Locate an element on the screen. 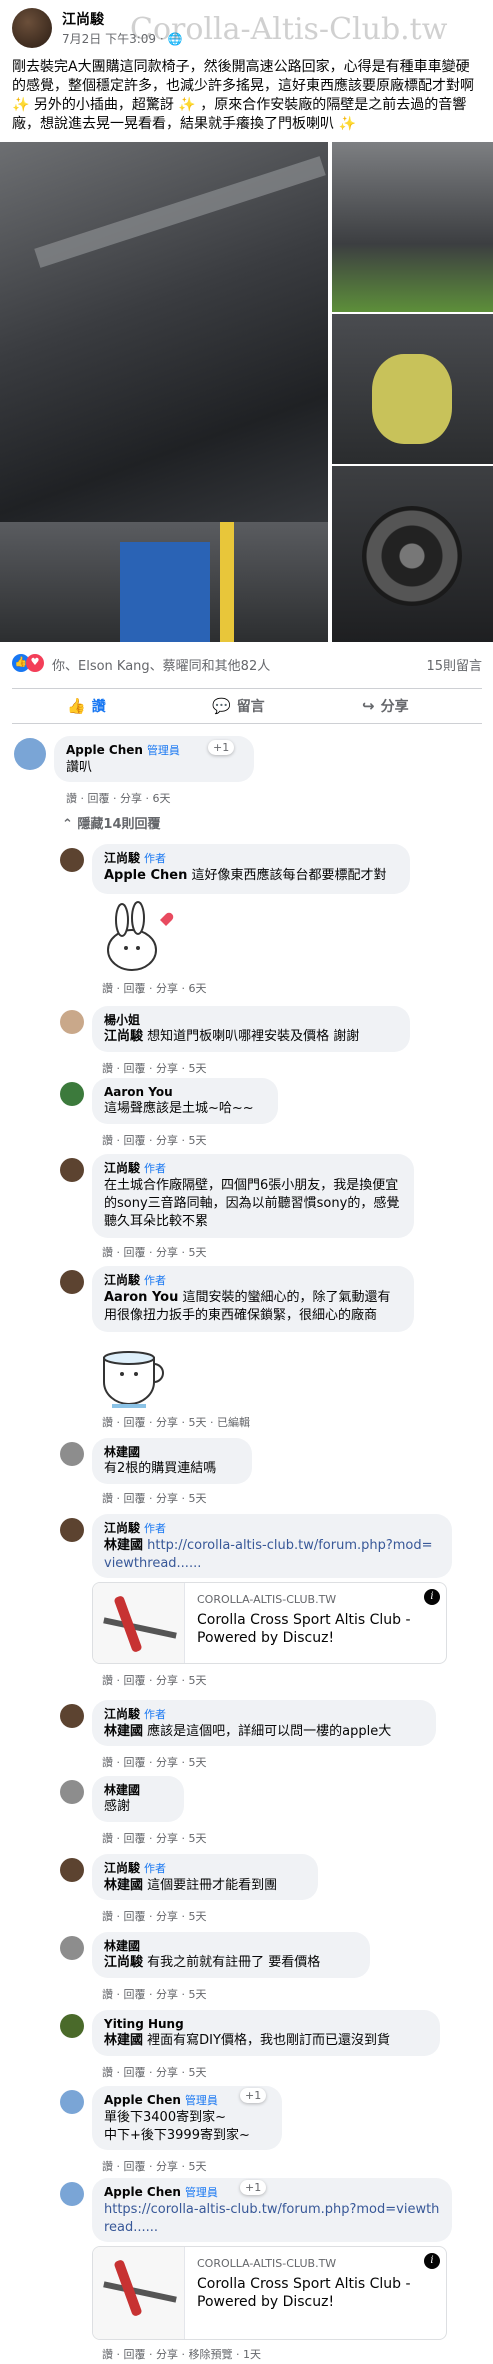  comment-button: 💬 留言 is located at coordinates (238, 706).